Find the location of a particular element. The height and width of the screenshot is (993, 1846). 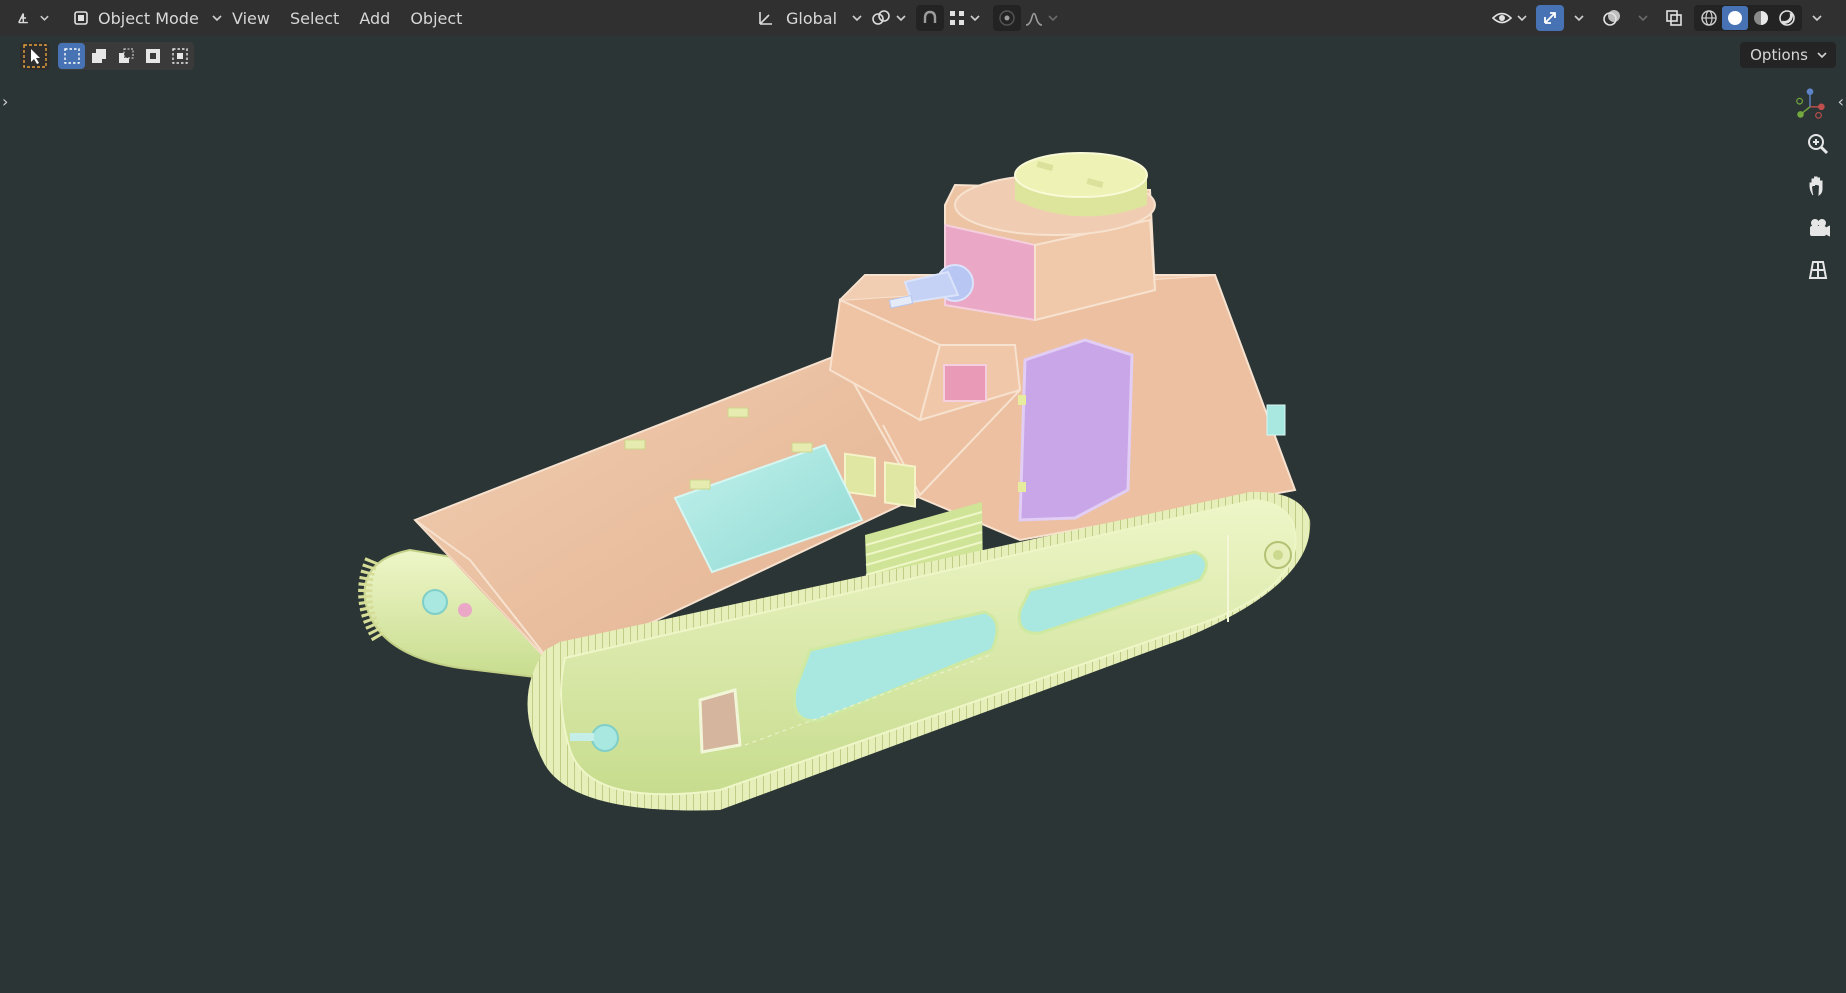

options-button: Options is located at coordinates (1788, 55).